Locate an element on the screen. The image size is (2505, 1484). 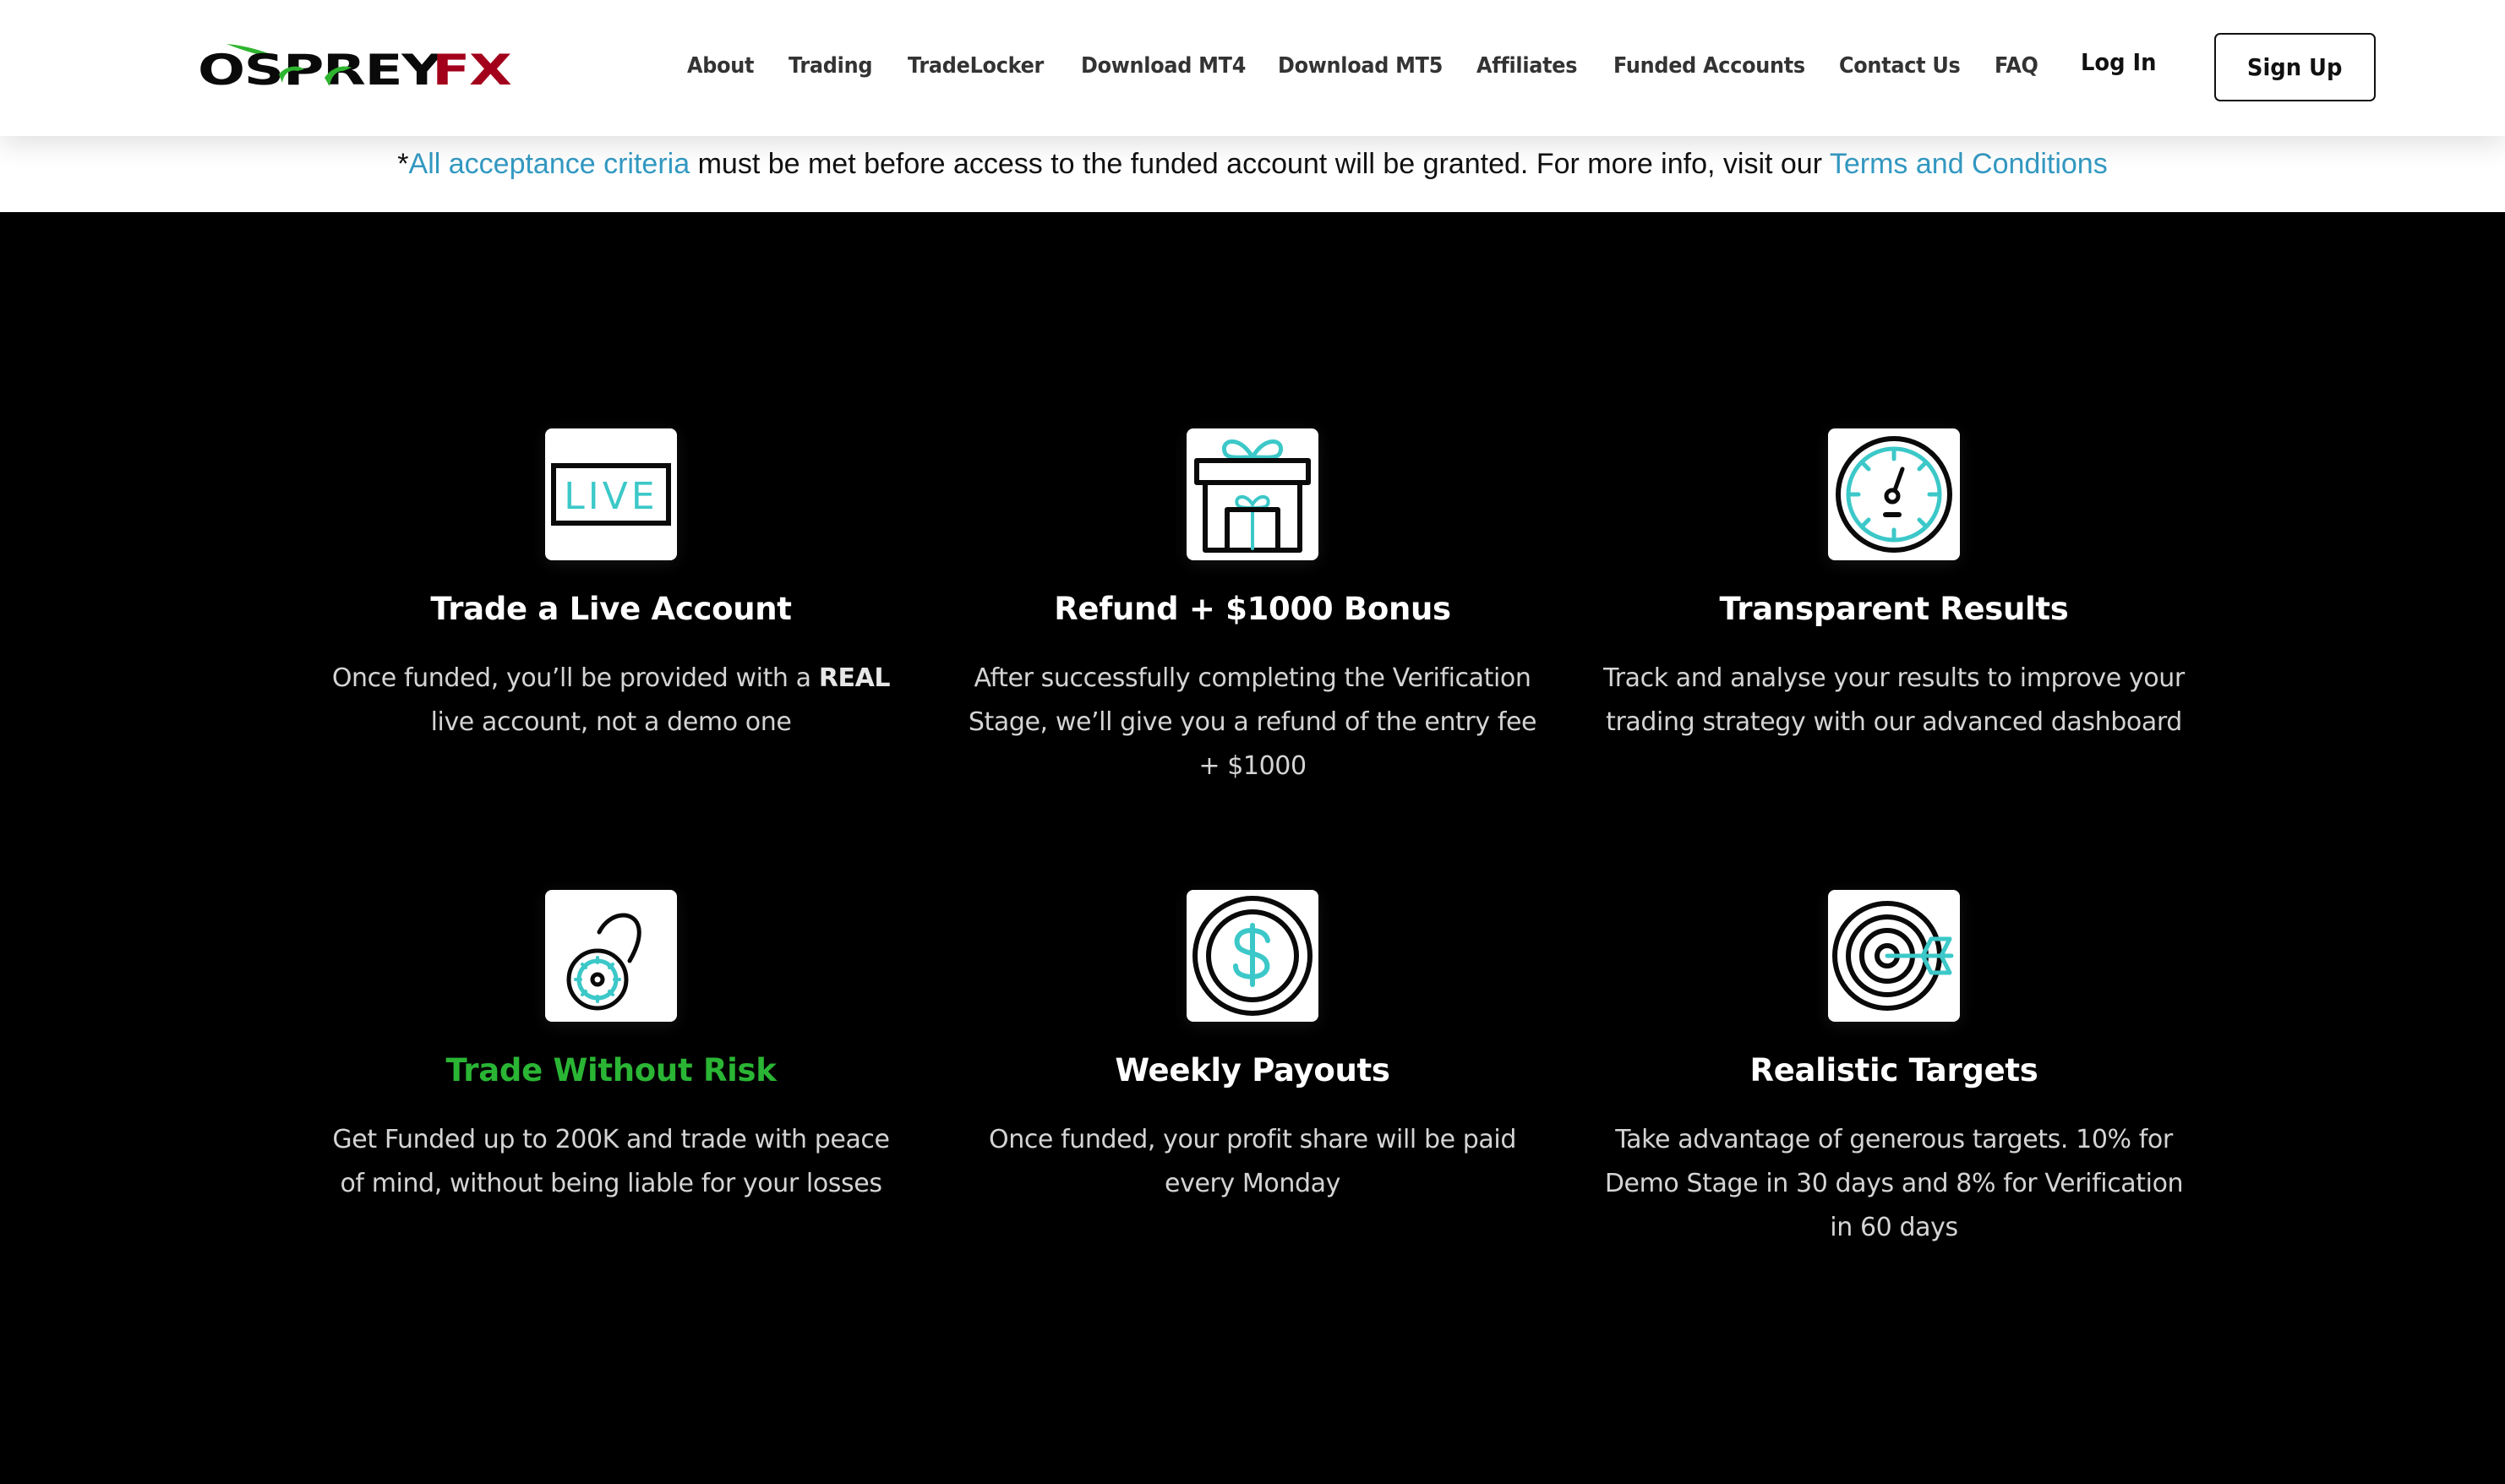
nav-item-download-mt5: Download MT5 is located at coordinates (1360, 66).